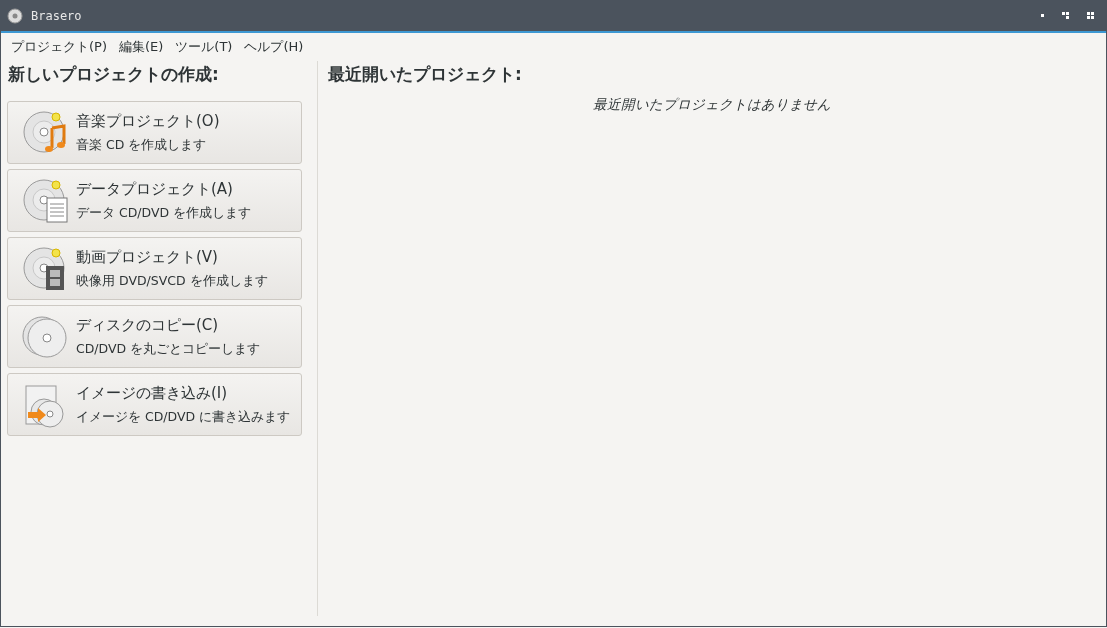  Describe the element at coordinates (141, 47) in the screenshot. I see `menu-item: 編集(E)` at that location.